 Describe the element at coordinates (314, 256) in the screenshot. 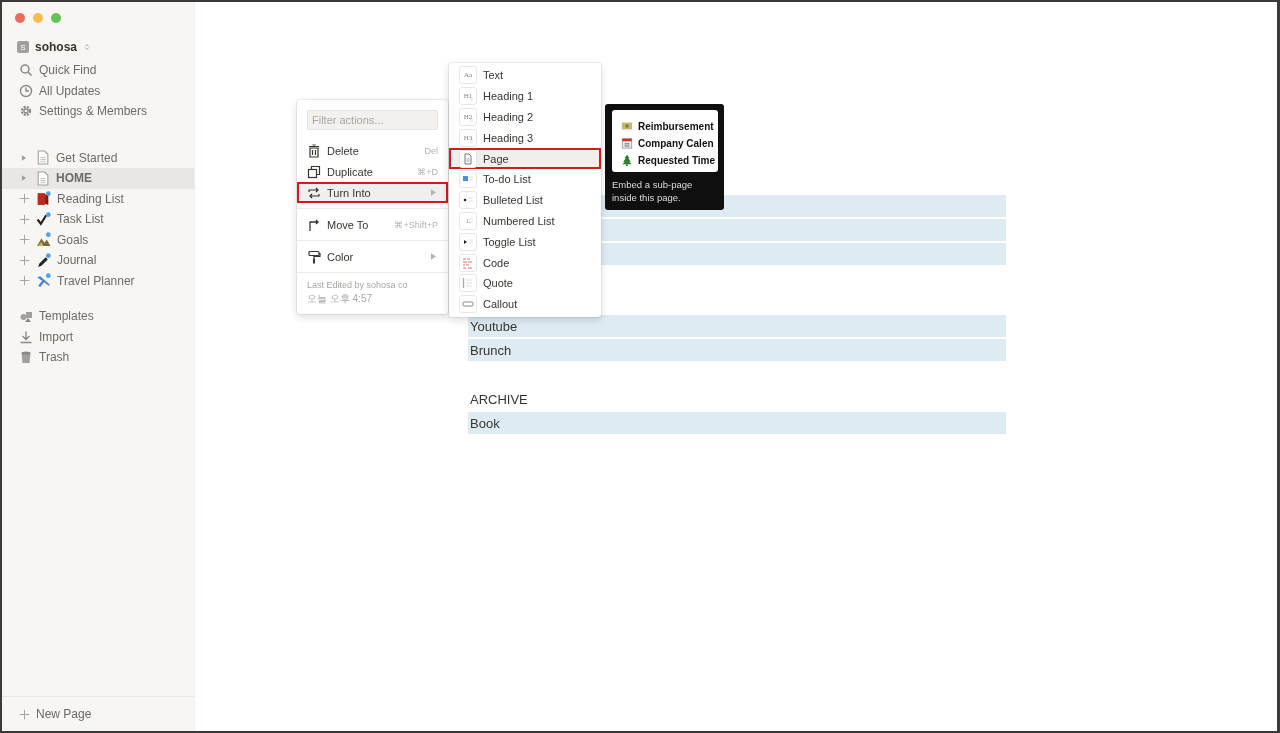

I see `paint-roller-icon` at that location.